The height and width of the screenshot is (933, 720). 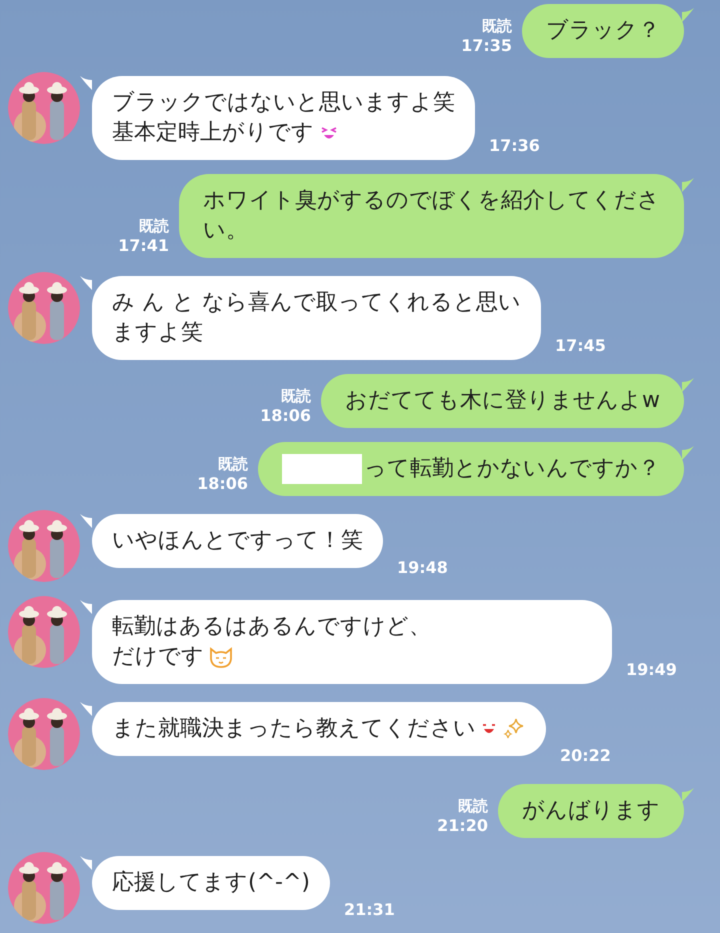 What do you see at coordinates (422, 567) in the screenshot?
I see `timestamp: 19:48` at bounding box center [422, 567].